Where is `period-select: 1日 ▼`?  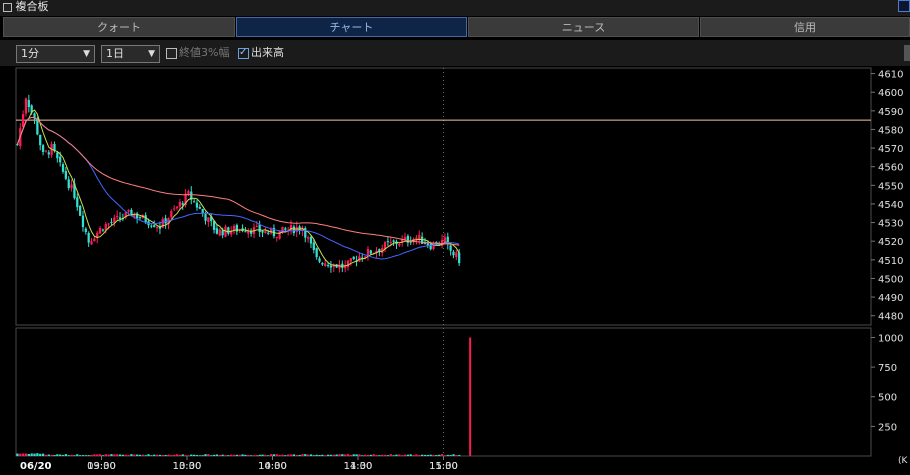
period-select: 1日 ▼ is located at coordinates (130, 54).